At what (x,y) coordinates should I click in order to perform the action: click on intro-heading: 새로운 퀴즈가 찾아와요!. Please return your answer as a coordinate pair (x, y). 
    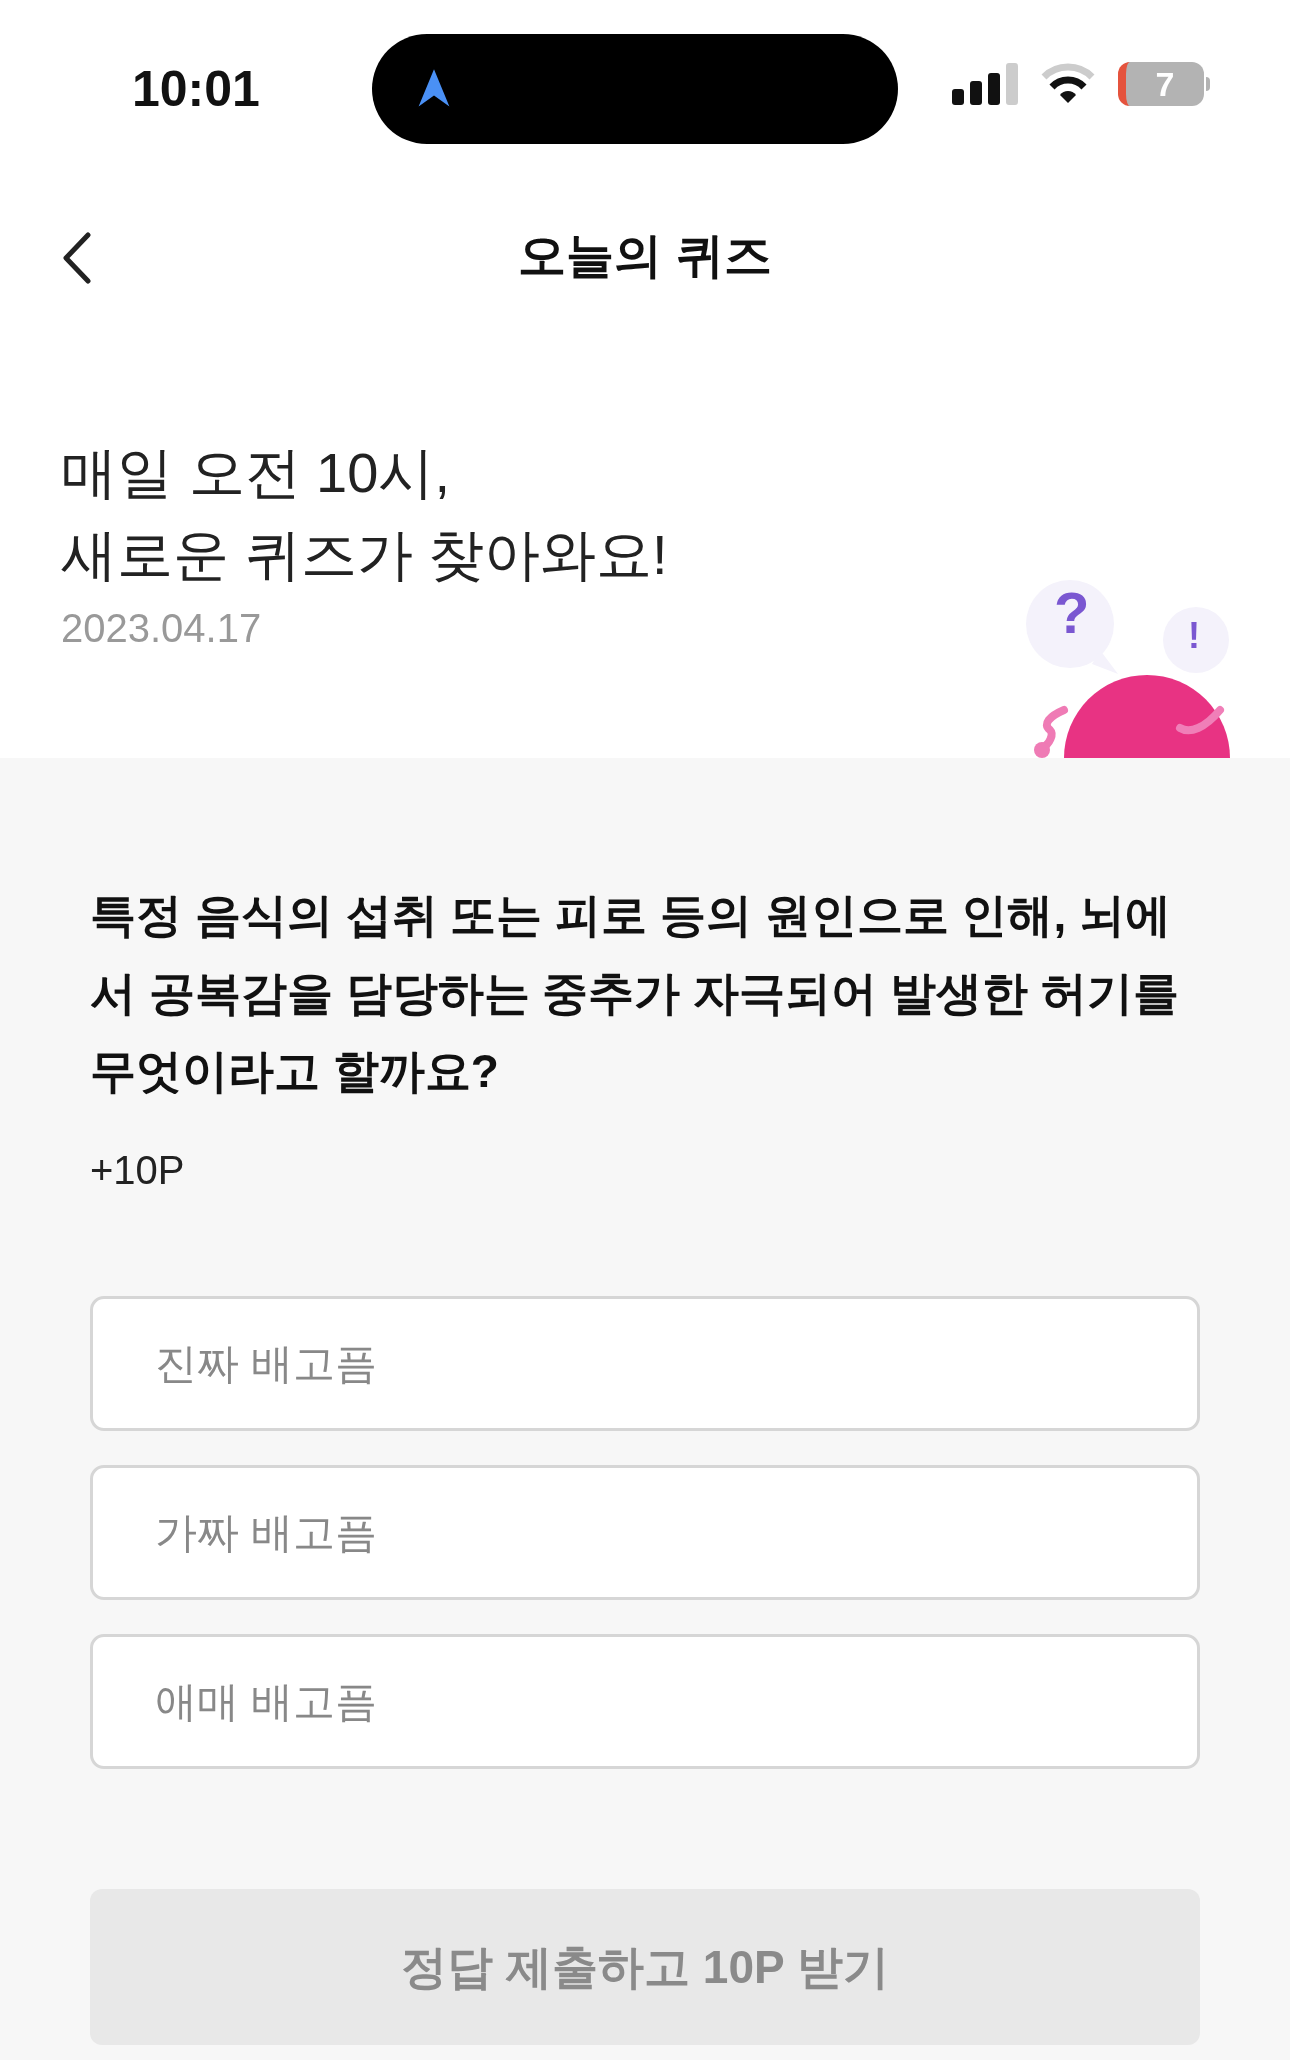
    Looking at the image, I should click on (365, 555).